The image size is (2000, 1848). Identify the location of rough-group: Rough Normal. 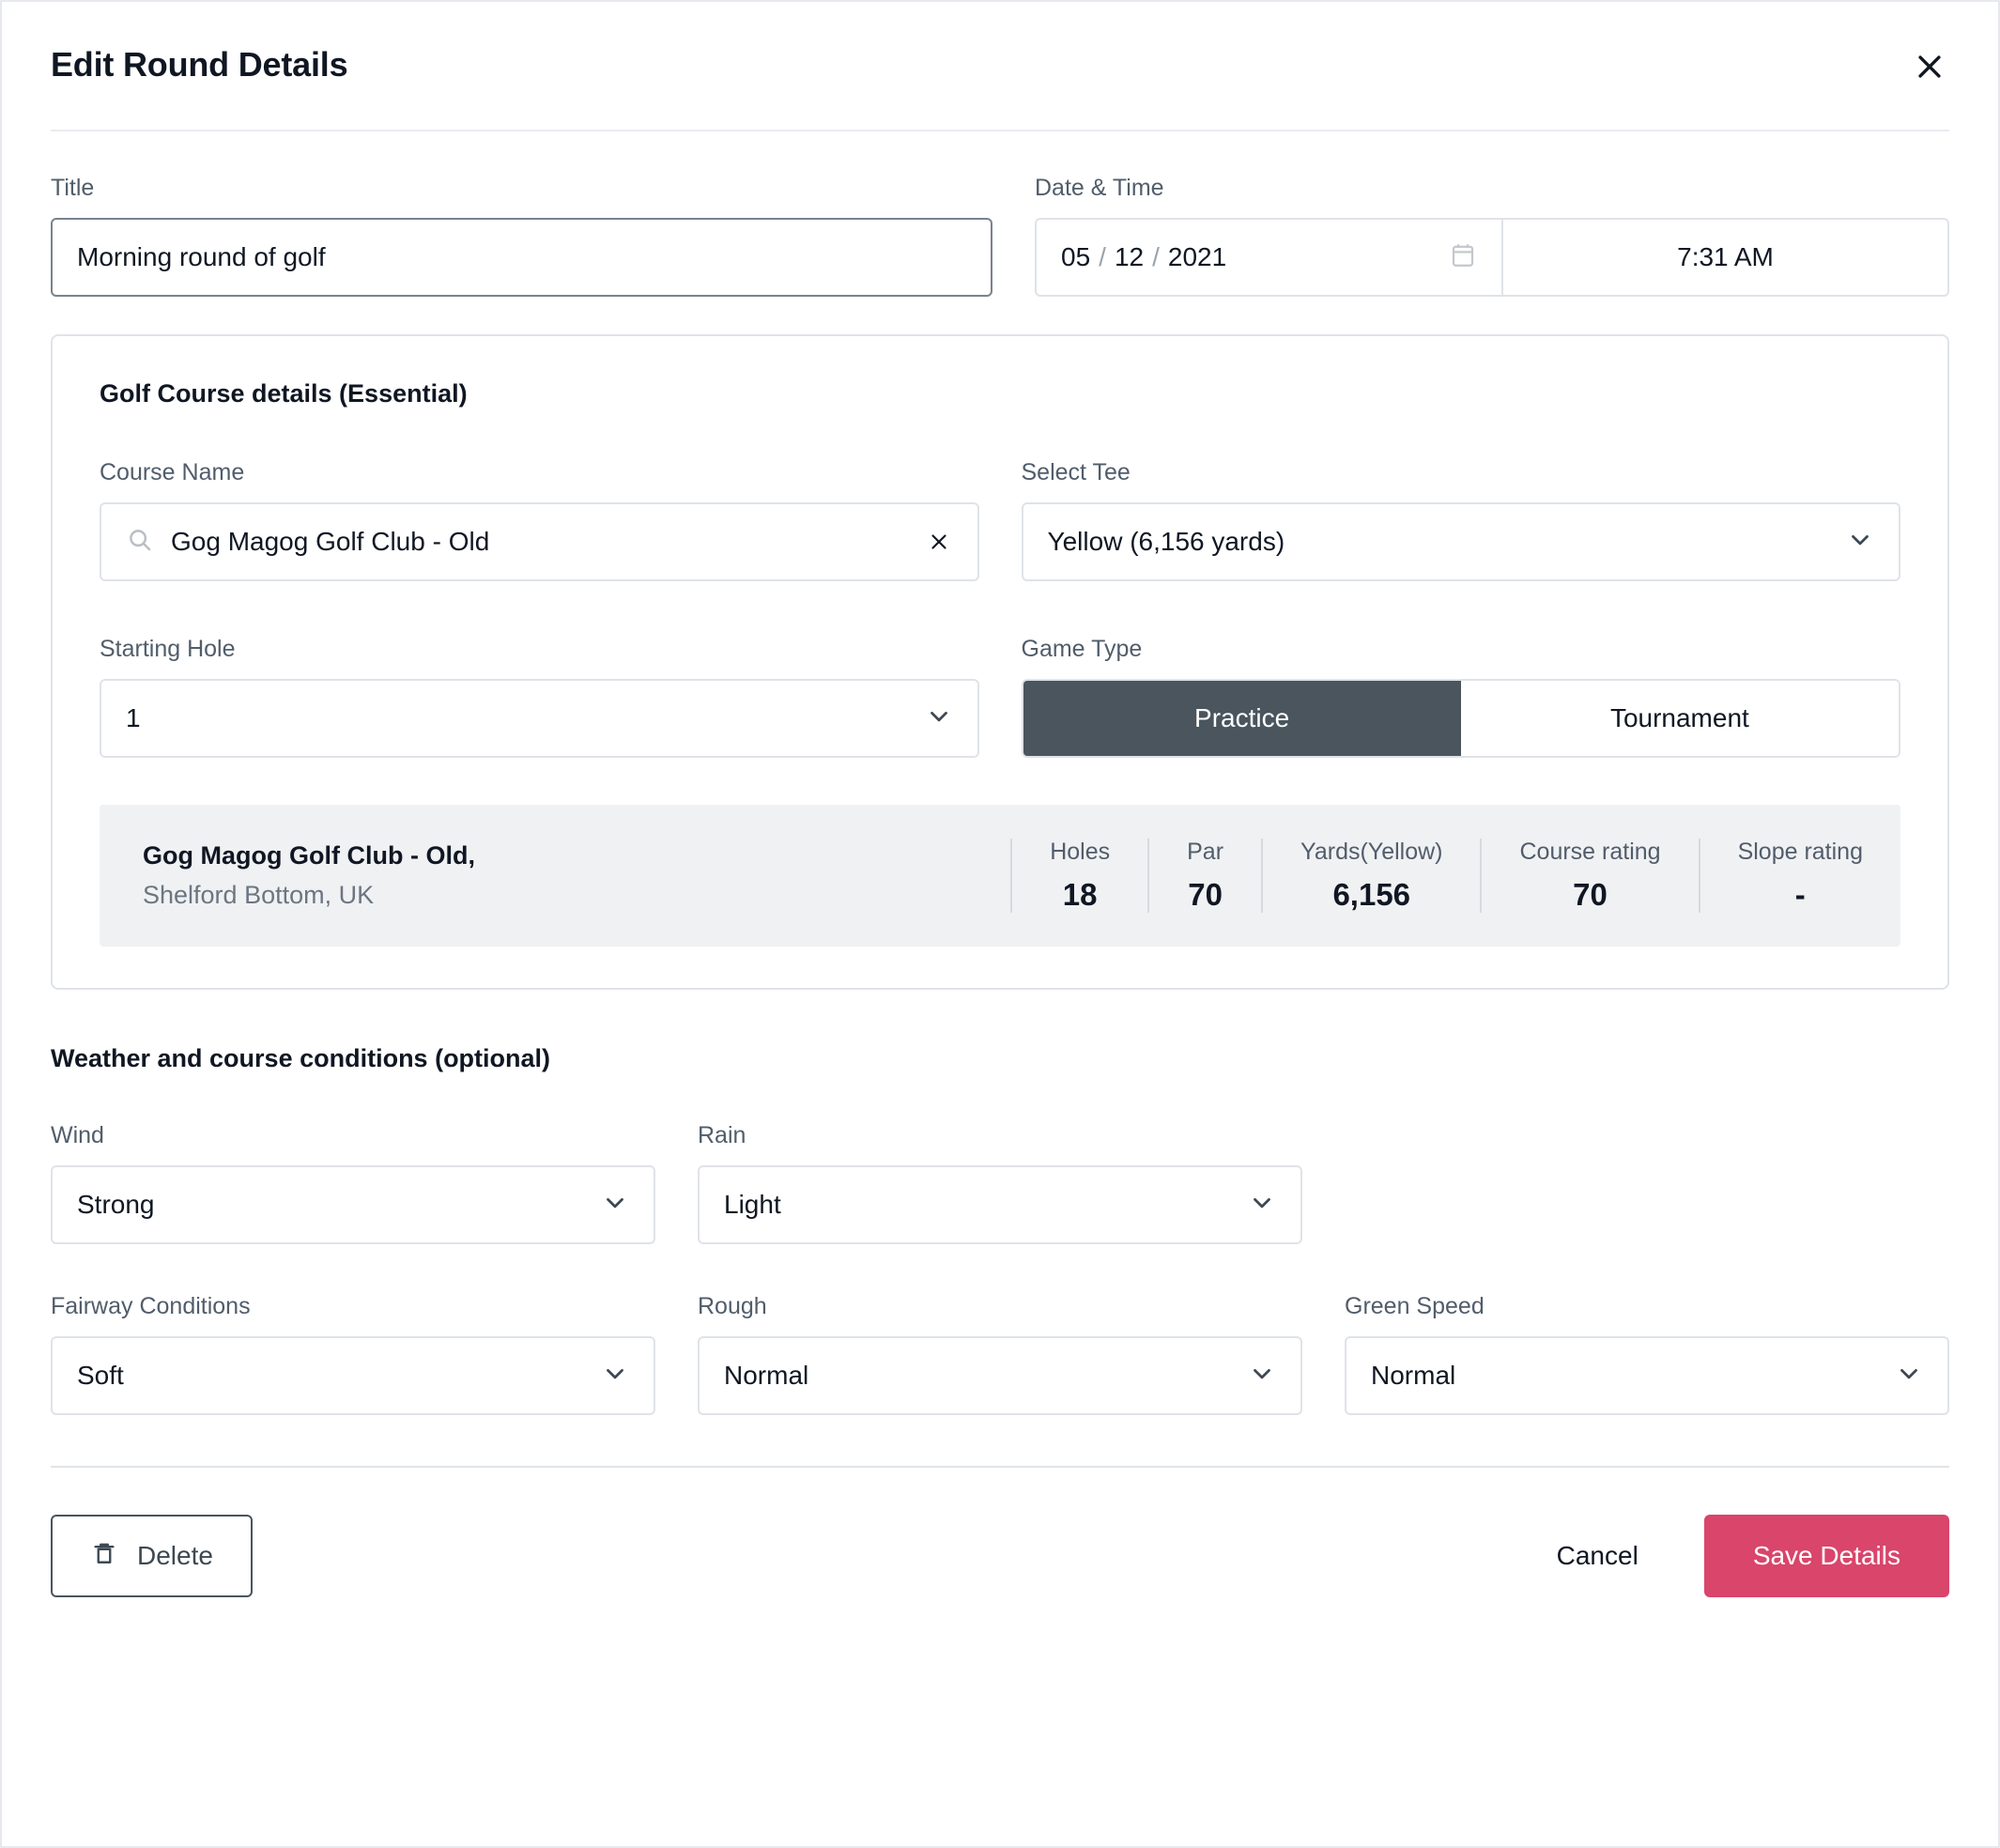
(1000, 1354).